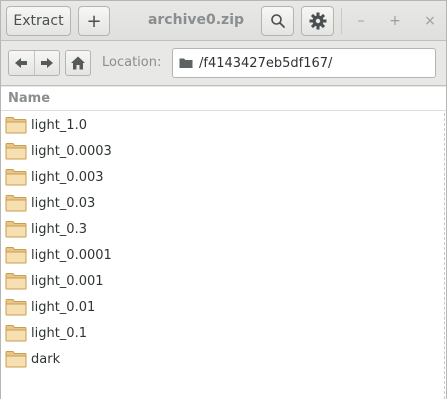 The width and height of the screenshot is (447, 399). I want to click on arrow-right-icon, so click(47, 63).